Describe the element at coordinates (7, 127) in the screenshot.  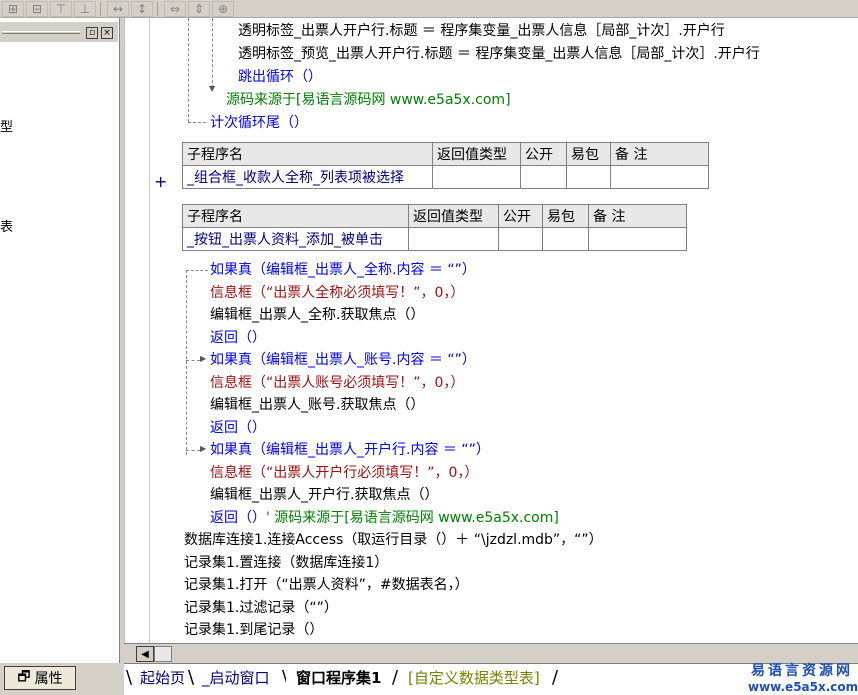
I see `left-panel-fragment: 型` at that location.